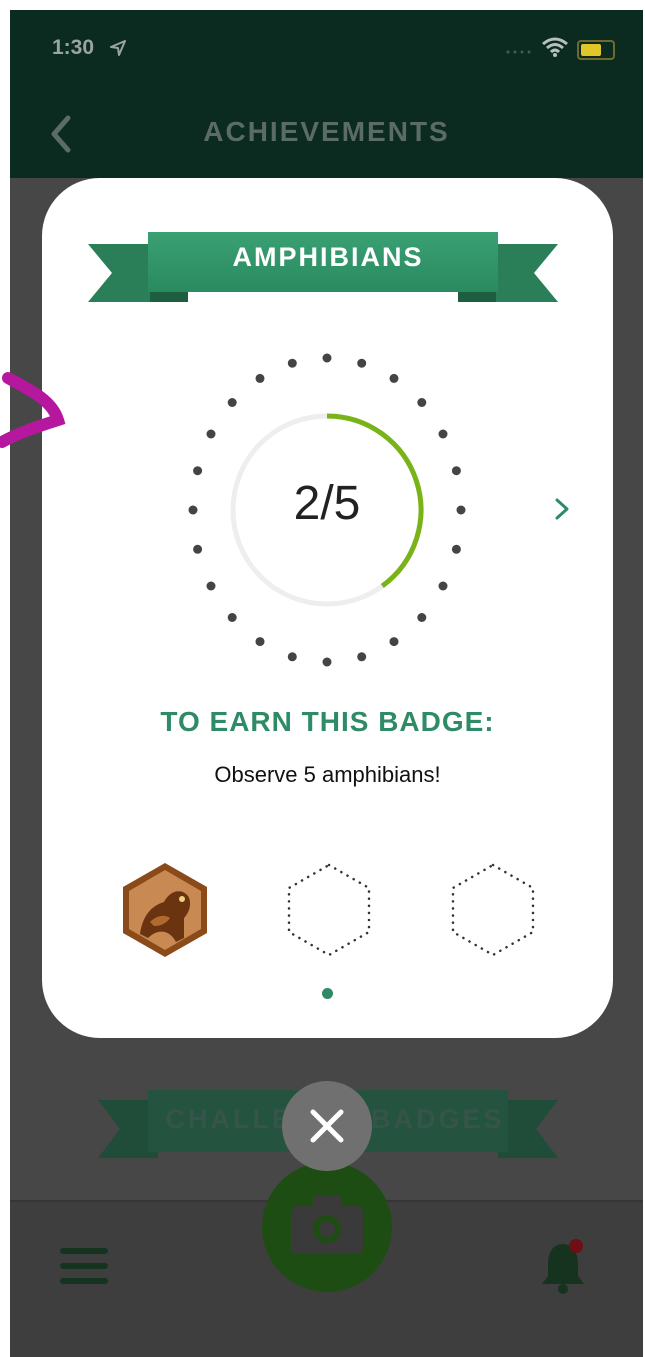 The width and height of the screenshot is (645, 1357). I want to click on wifi-icon, so click(555, 47).